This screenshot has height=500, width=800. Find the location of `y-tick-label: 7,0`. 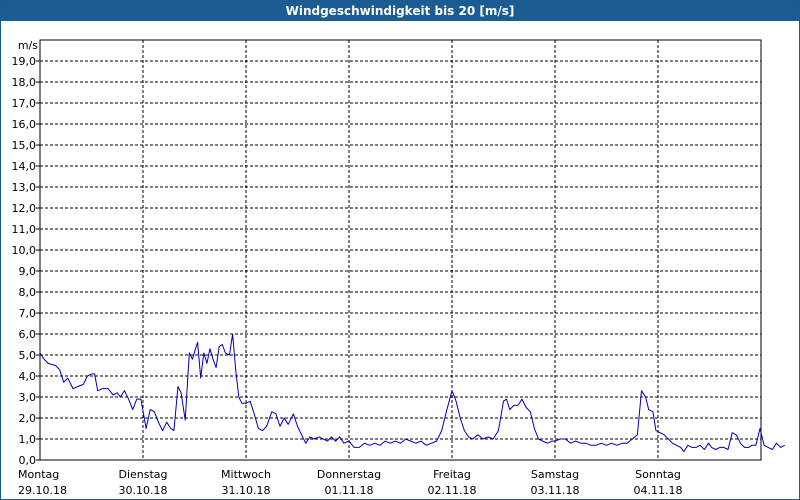

y-tick-label: 7,0 is located at coordinates (28, 313).